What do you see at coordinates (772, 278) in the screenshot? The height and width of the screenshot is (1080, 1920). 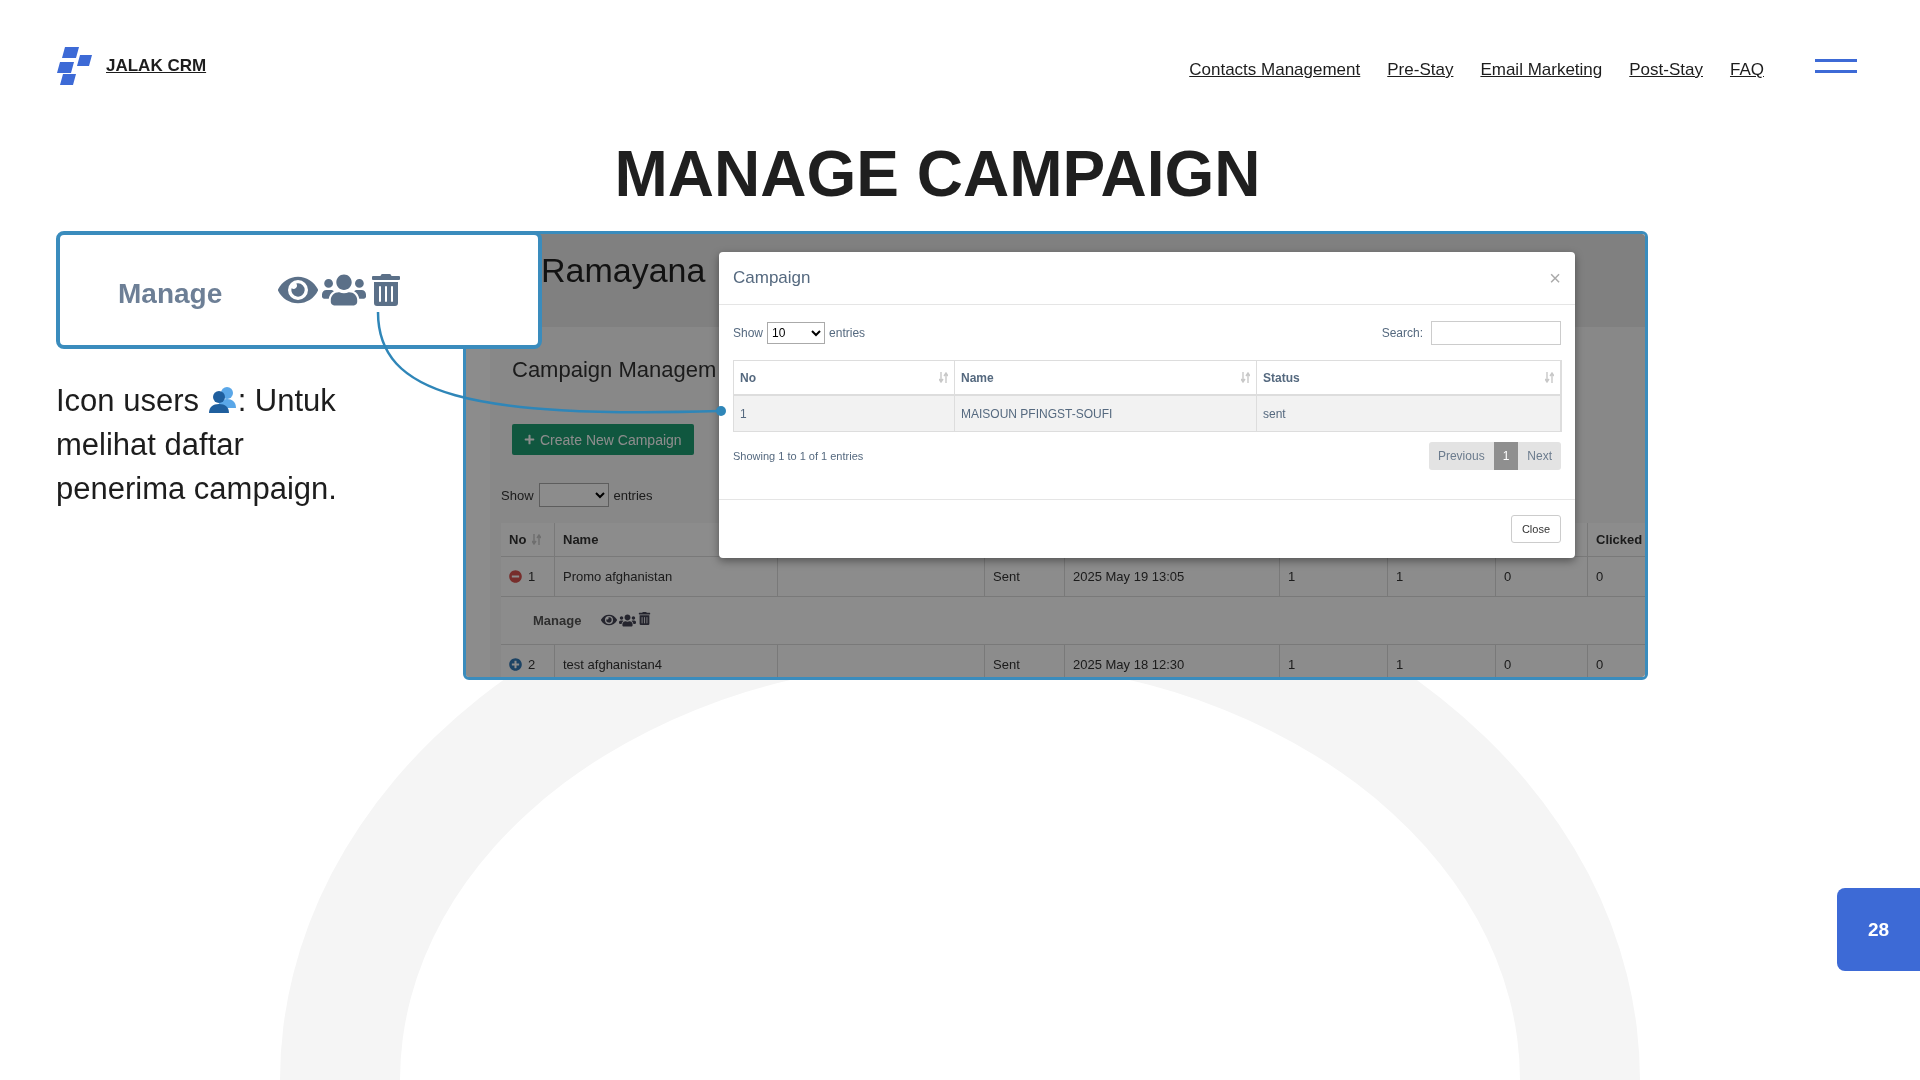 I see `modal-title: Campaign` at bounding box center [772, 278].